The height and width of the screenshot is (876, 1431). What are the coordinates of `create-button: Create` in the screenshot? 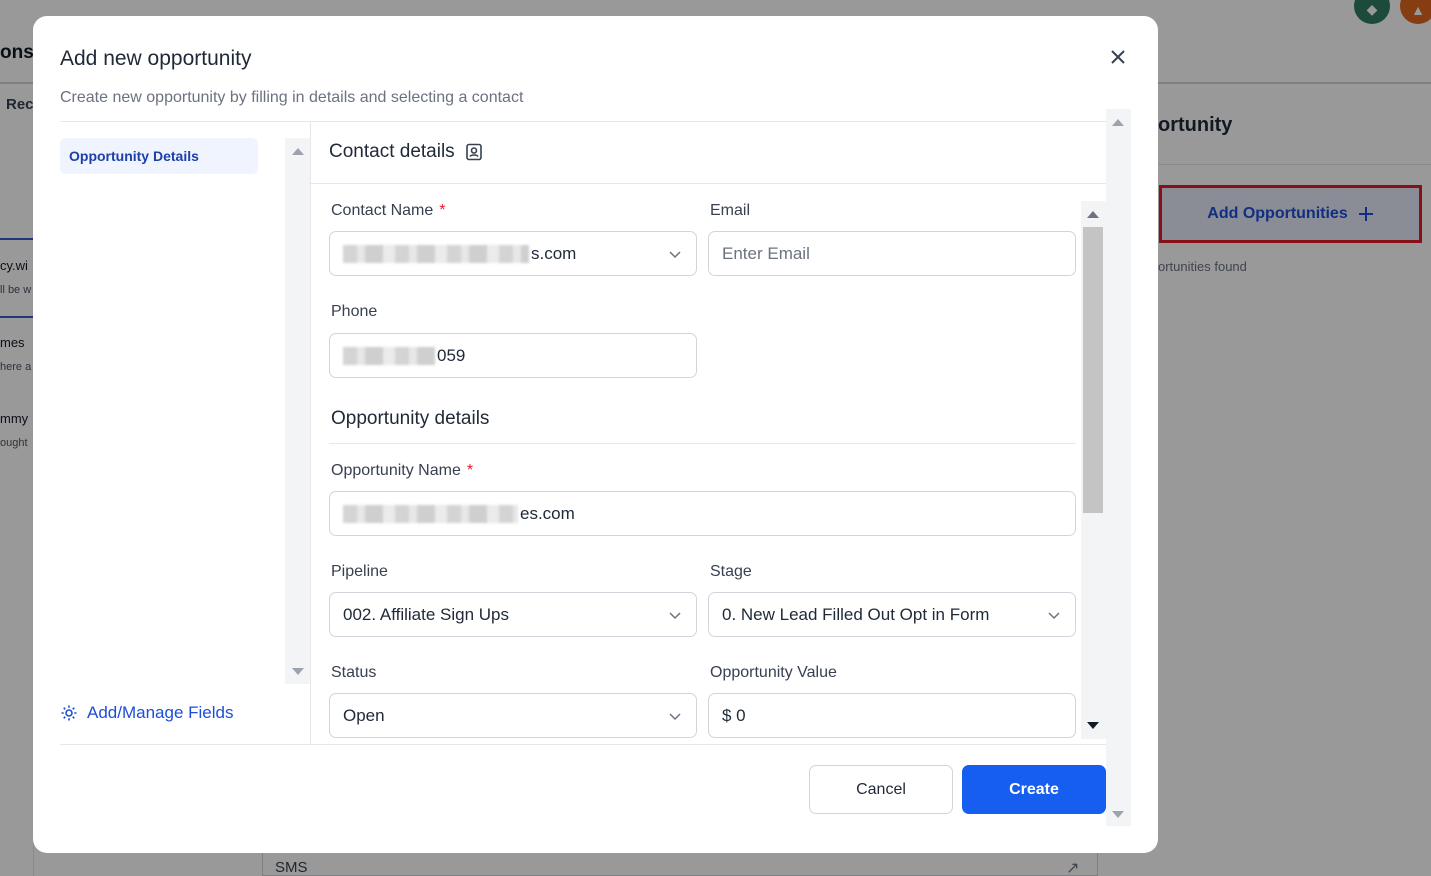 It's located at (1034, 789).